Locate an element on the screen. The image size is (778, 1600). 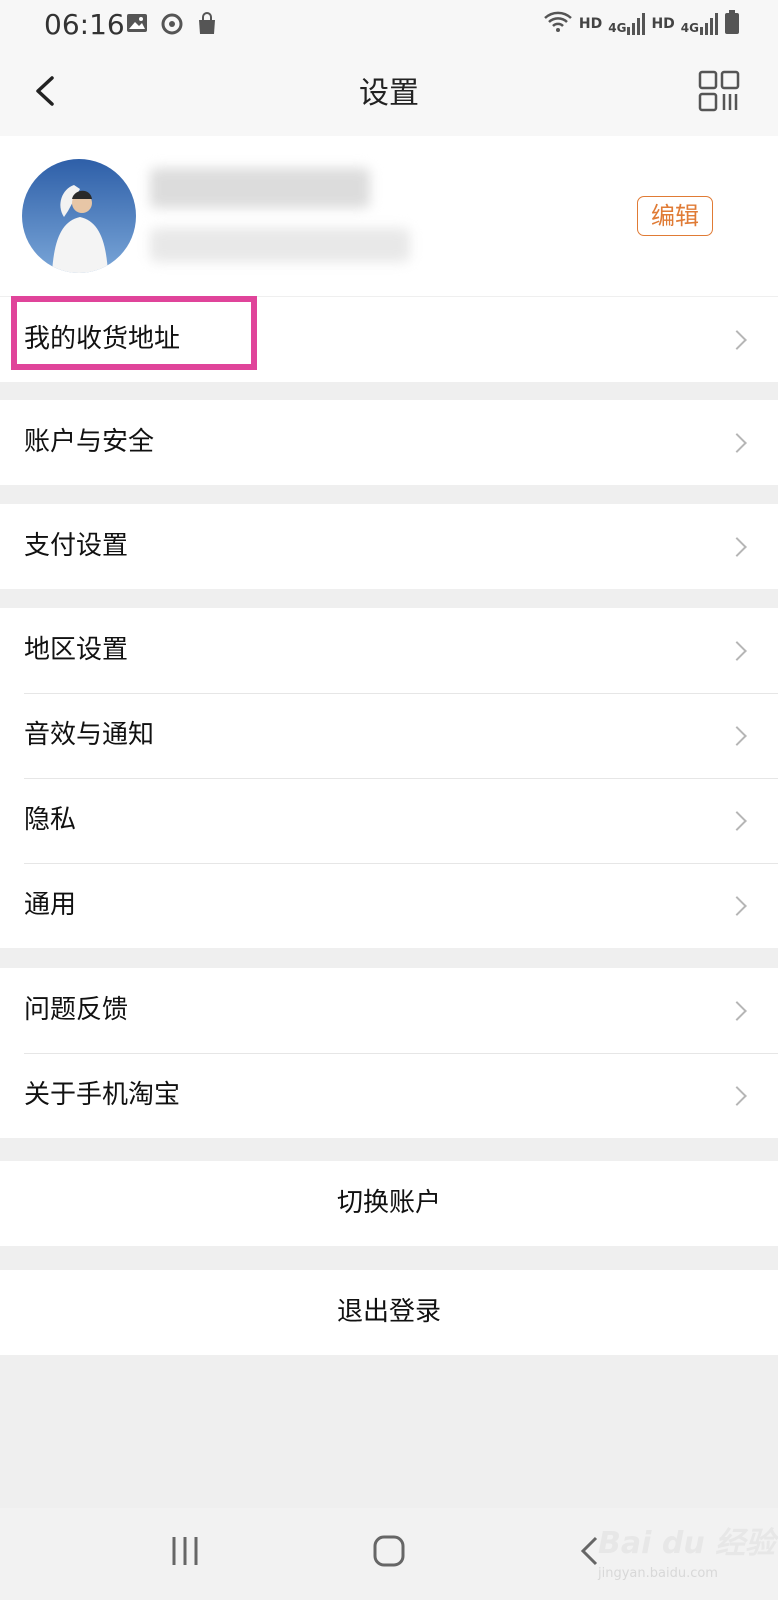
logout-button: 退出登录 is located at coordinates (389, 1312).